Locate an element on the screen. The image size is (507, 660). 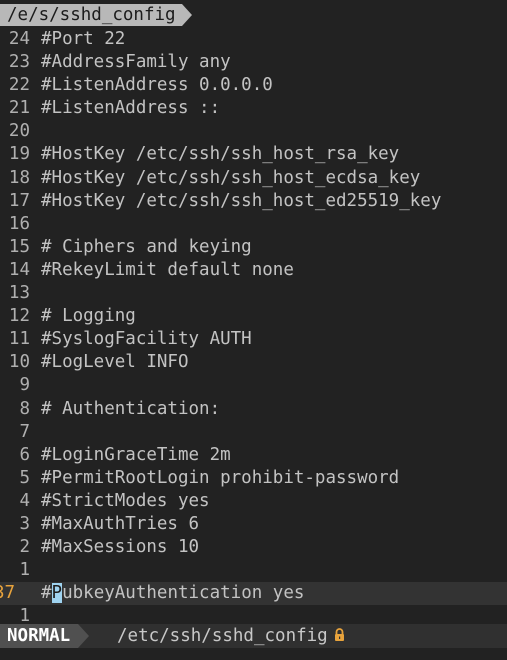
line-text: #LoginGraceTime 2m is located at coordinates (136, 454).